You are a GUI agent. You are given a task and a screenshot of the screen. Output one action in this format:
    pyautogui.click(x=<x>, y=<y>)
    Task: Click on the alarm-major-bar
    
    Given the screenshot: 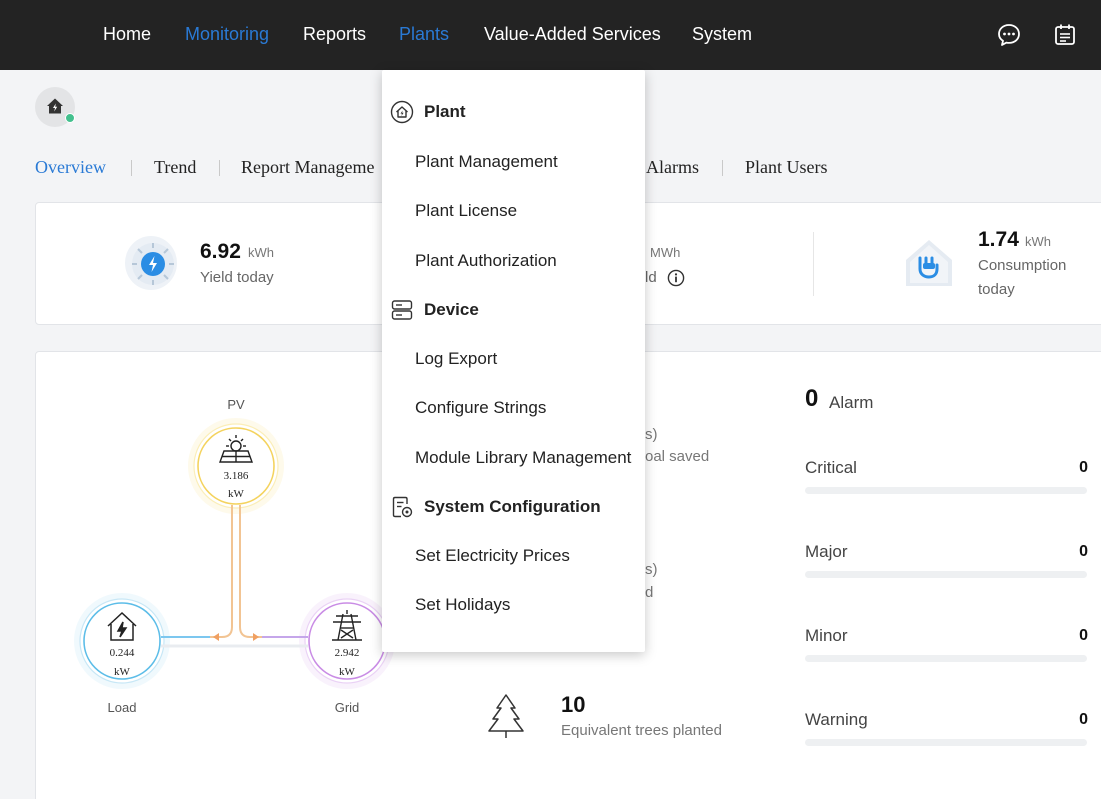 What is the action you would take?
    pyautogui.click(x=946, y=574)
    